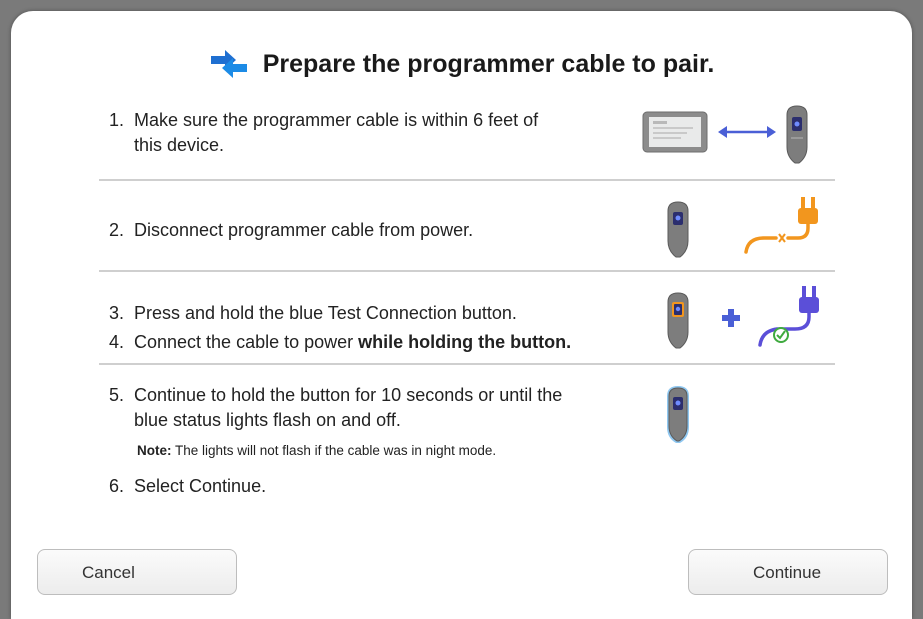 The image size is (923, 619). I want to click on step-number: 3., so click(117, 313).